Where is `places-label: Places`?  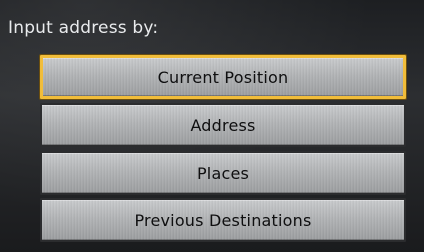
places-label: Places is located at coordinates (223, 173).